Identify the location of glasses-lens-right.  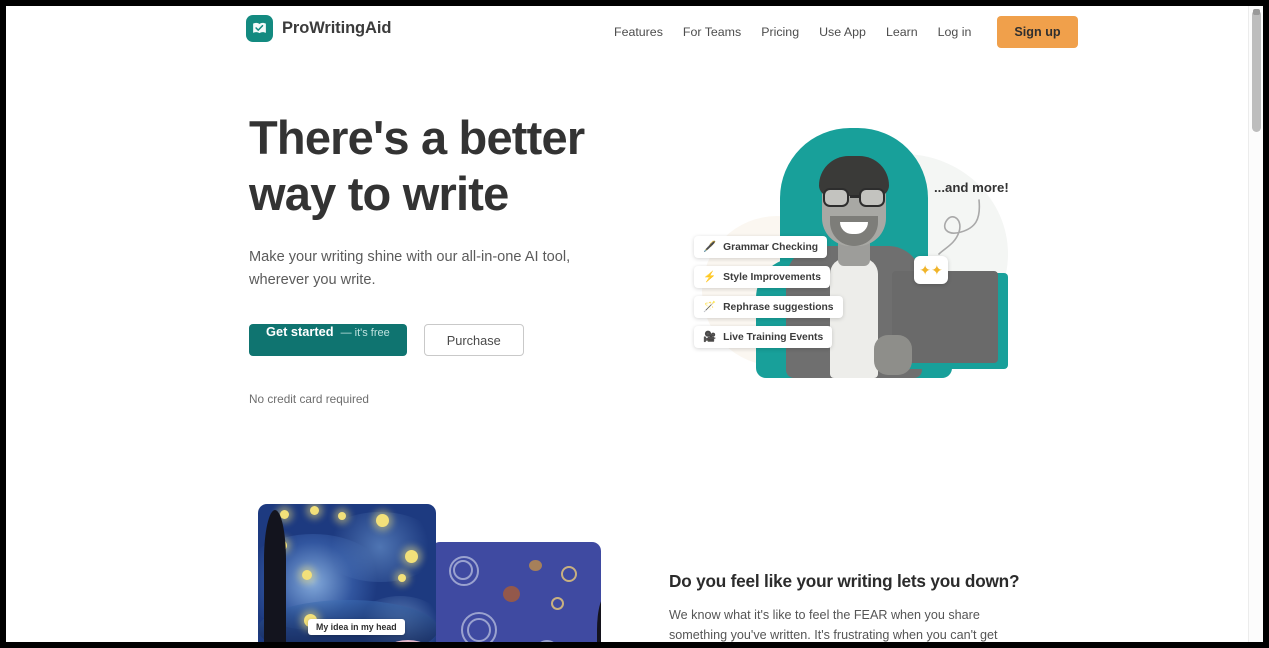
(872, 197).